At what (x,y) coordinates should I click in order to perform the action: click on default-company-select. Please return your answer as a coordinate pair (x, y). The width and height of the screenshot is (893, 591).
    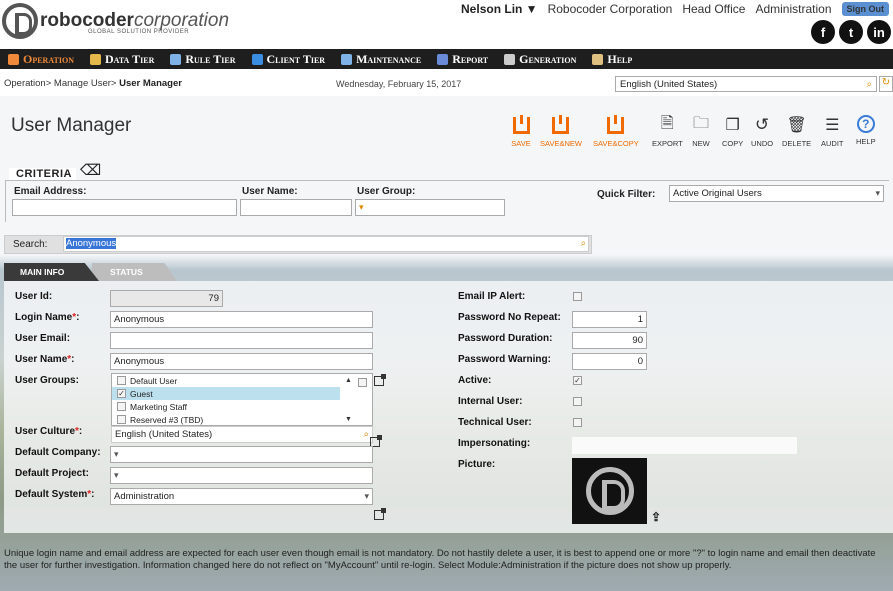
    Looking at the image, I should click on (241, 454).